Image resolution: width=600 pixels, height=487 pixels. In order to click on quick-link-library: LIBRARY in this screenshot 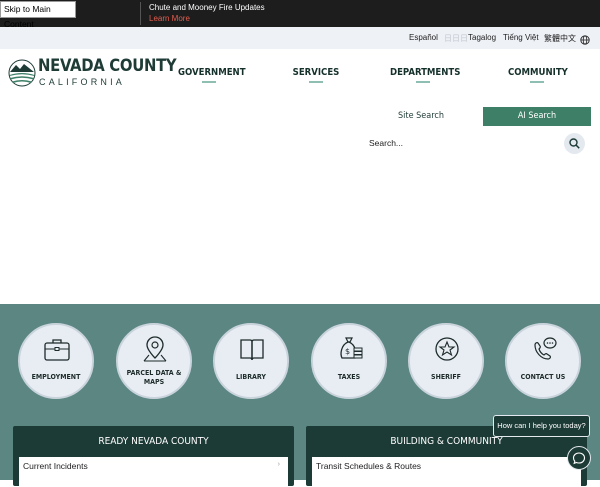, I will do `click(251, 361)`.